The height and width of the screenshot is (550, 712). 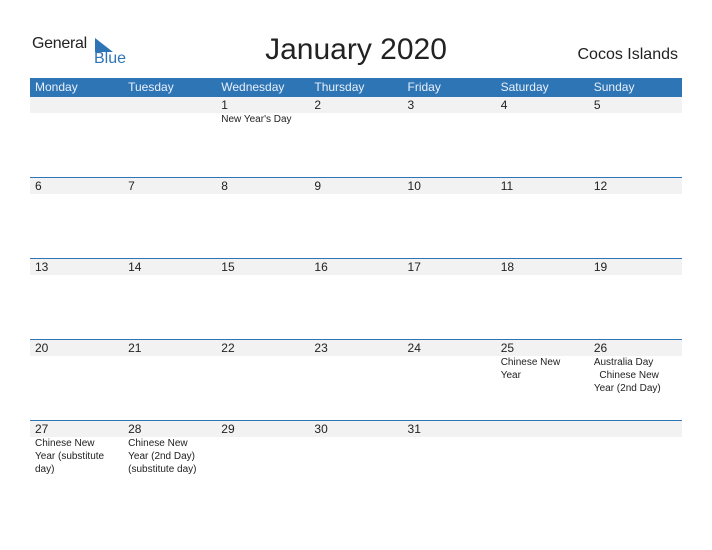 What do you see at coordinates (76, 379) in the screenshot?
I see `day-cell: 20` at bounding box center [76, 379].